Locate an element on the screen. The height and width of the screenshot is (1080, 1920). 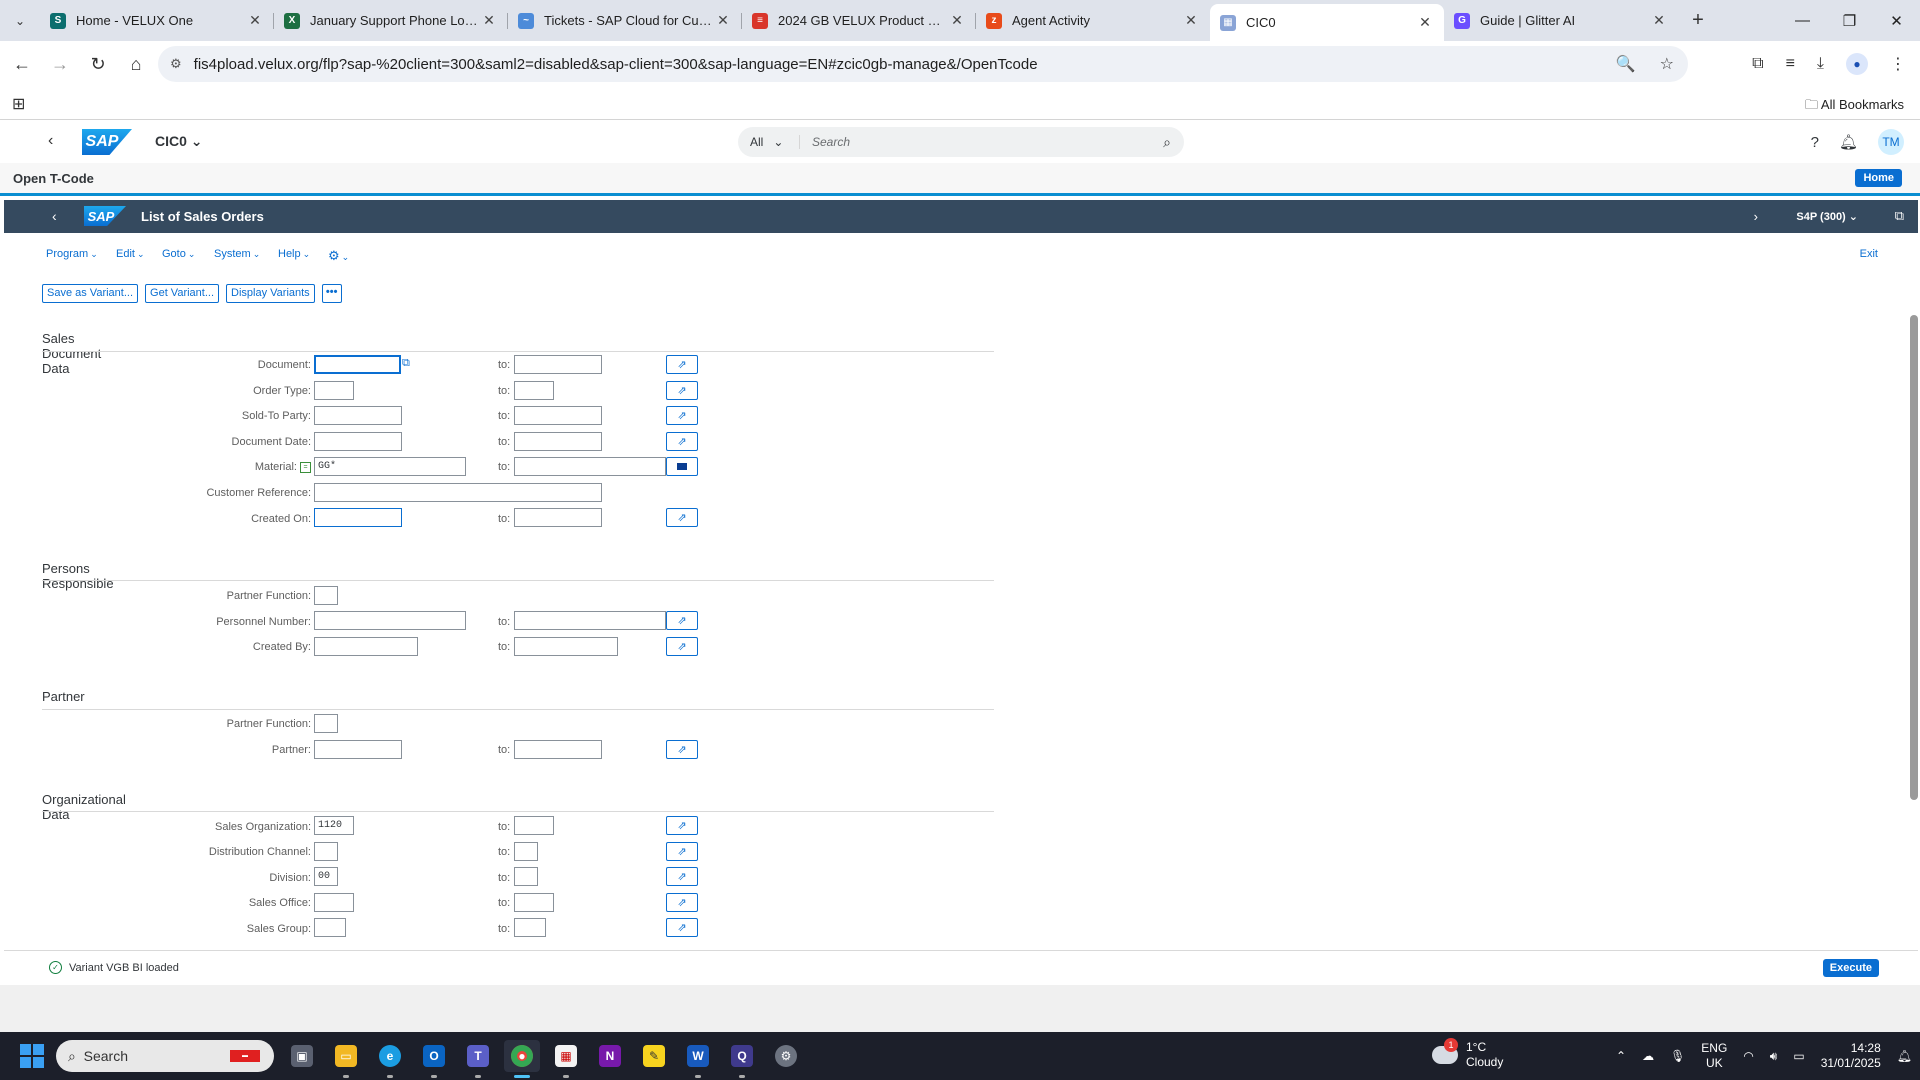
reading-list-icon: ≡ is located at coordinates (1790, 64).